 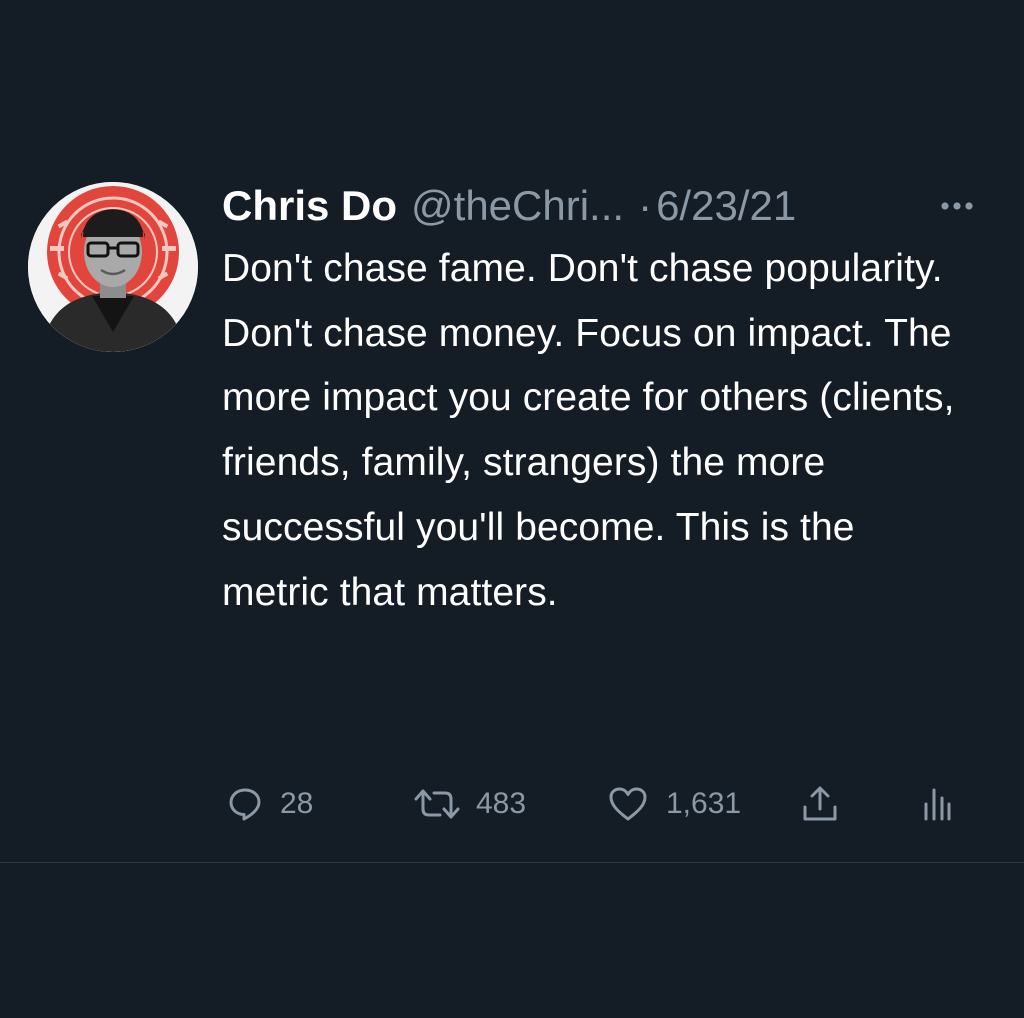 What do you see at coordinates (704, 803) in the screenshot?
I see `like-count: 1,631` at bounding box center [704, 803].